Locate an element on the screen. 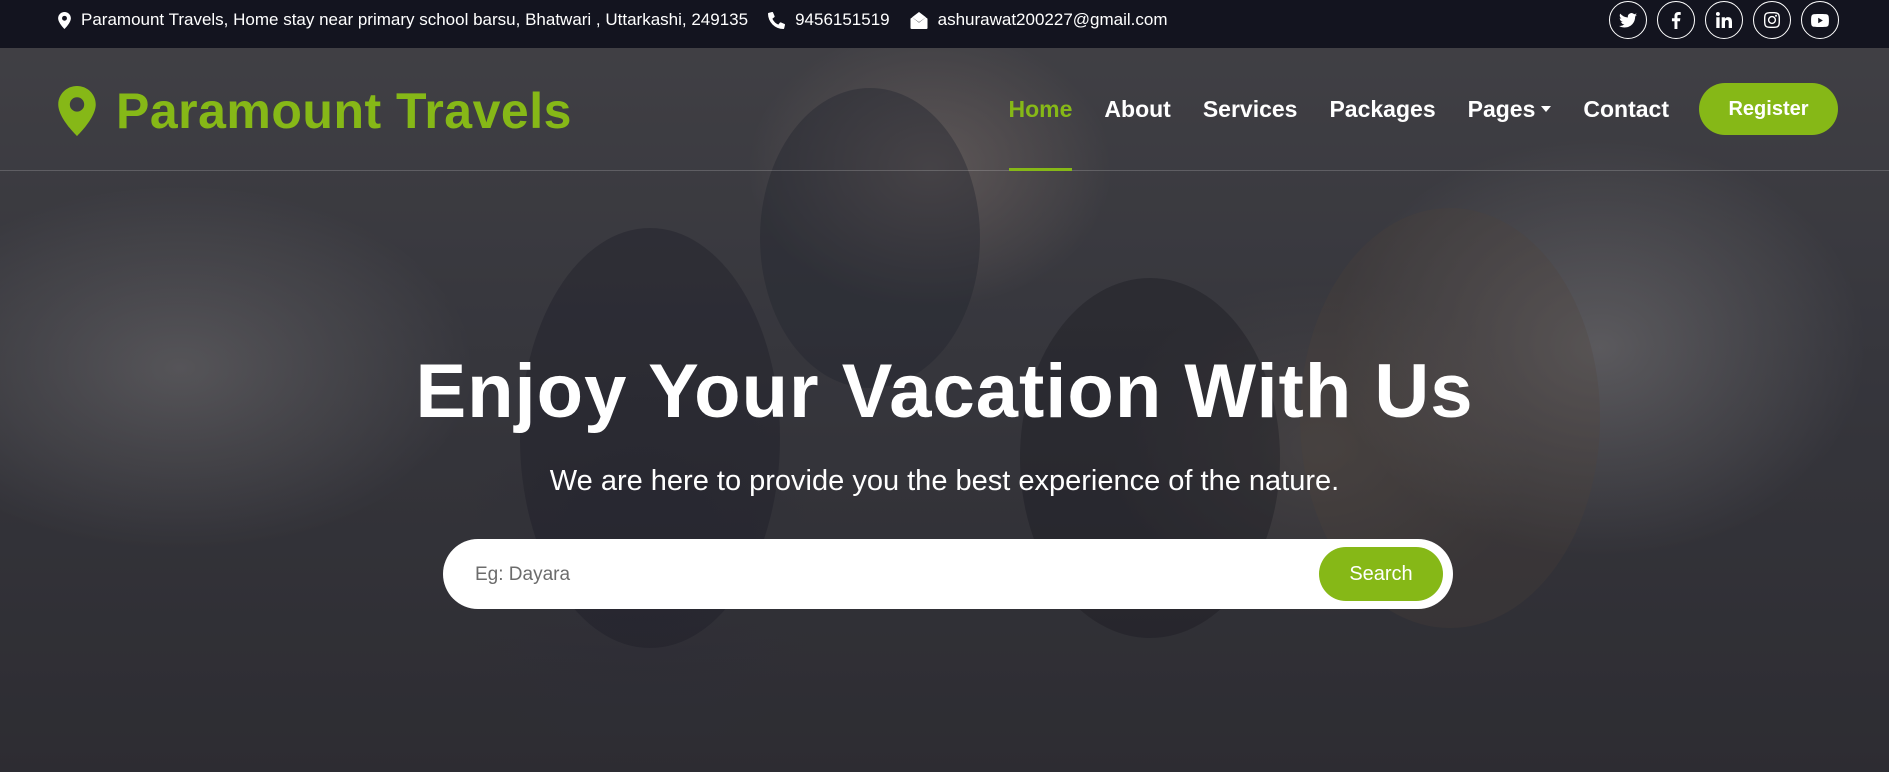  phone-item: 9456151519 is located at coordinates (829, 20).